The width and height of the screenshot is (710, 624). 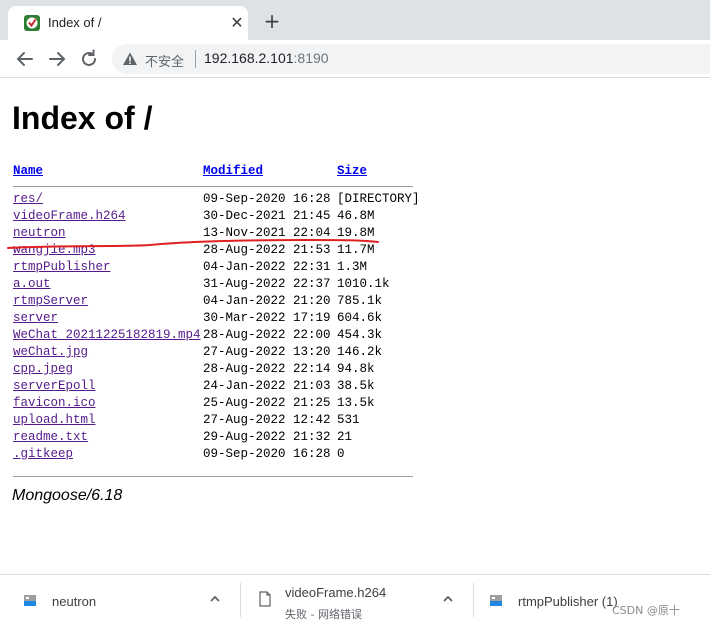 What do you see at coordinates (341, 454) in the screenshot?
I see `file-size: 0` at bounding box center [341, 454].